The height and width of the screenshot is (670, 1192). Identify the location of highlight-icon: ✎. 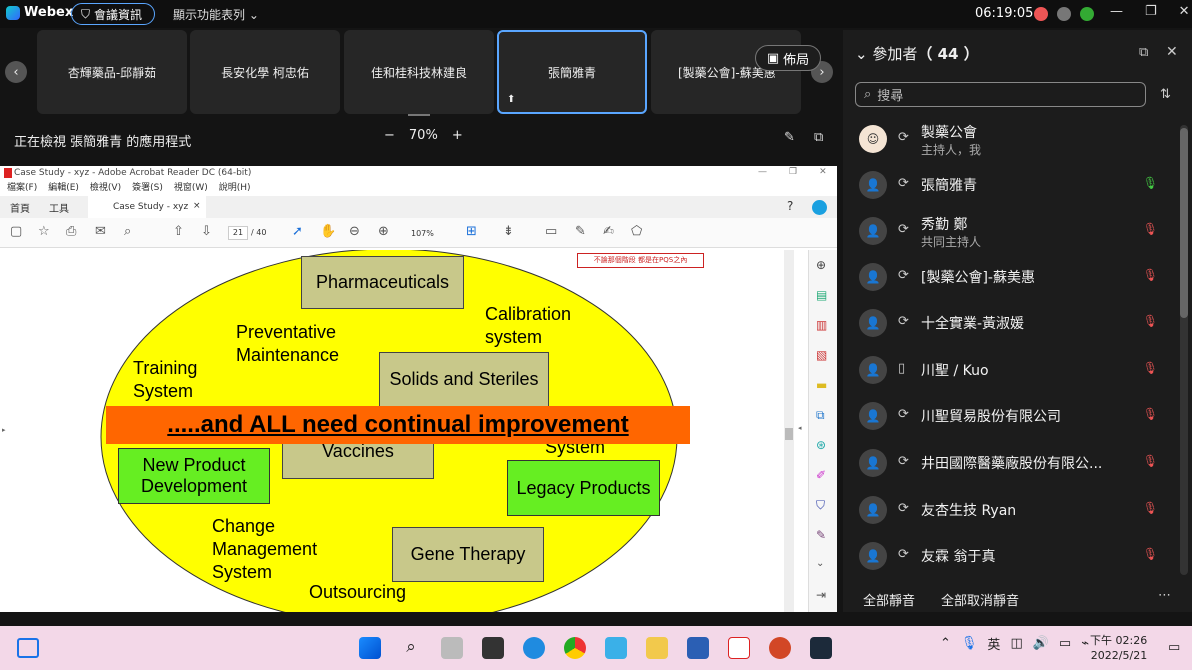
(580, 231).